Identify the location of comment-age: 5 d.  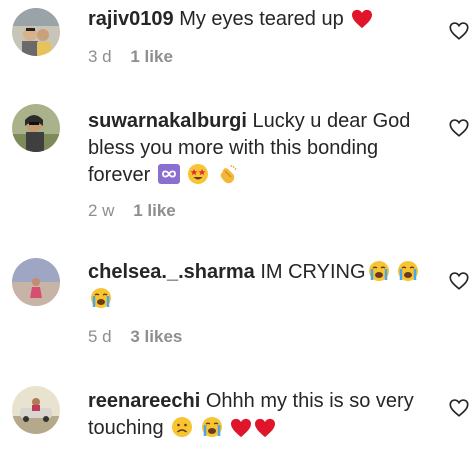
(100, 336).